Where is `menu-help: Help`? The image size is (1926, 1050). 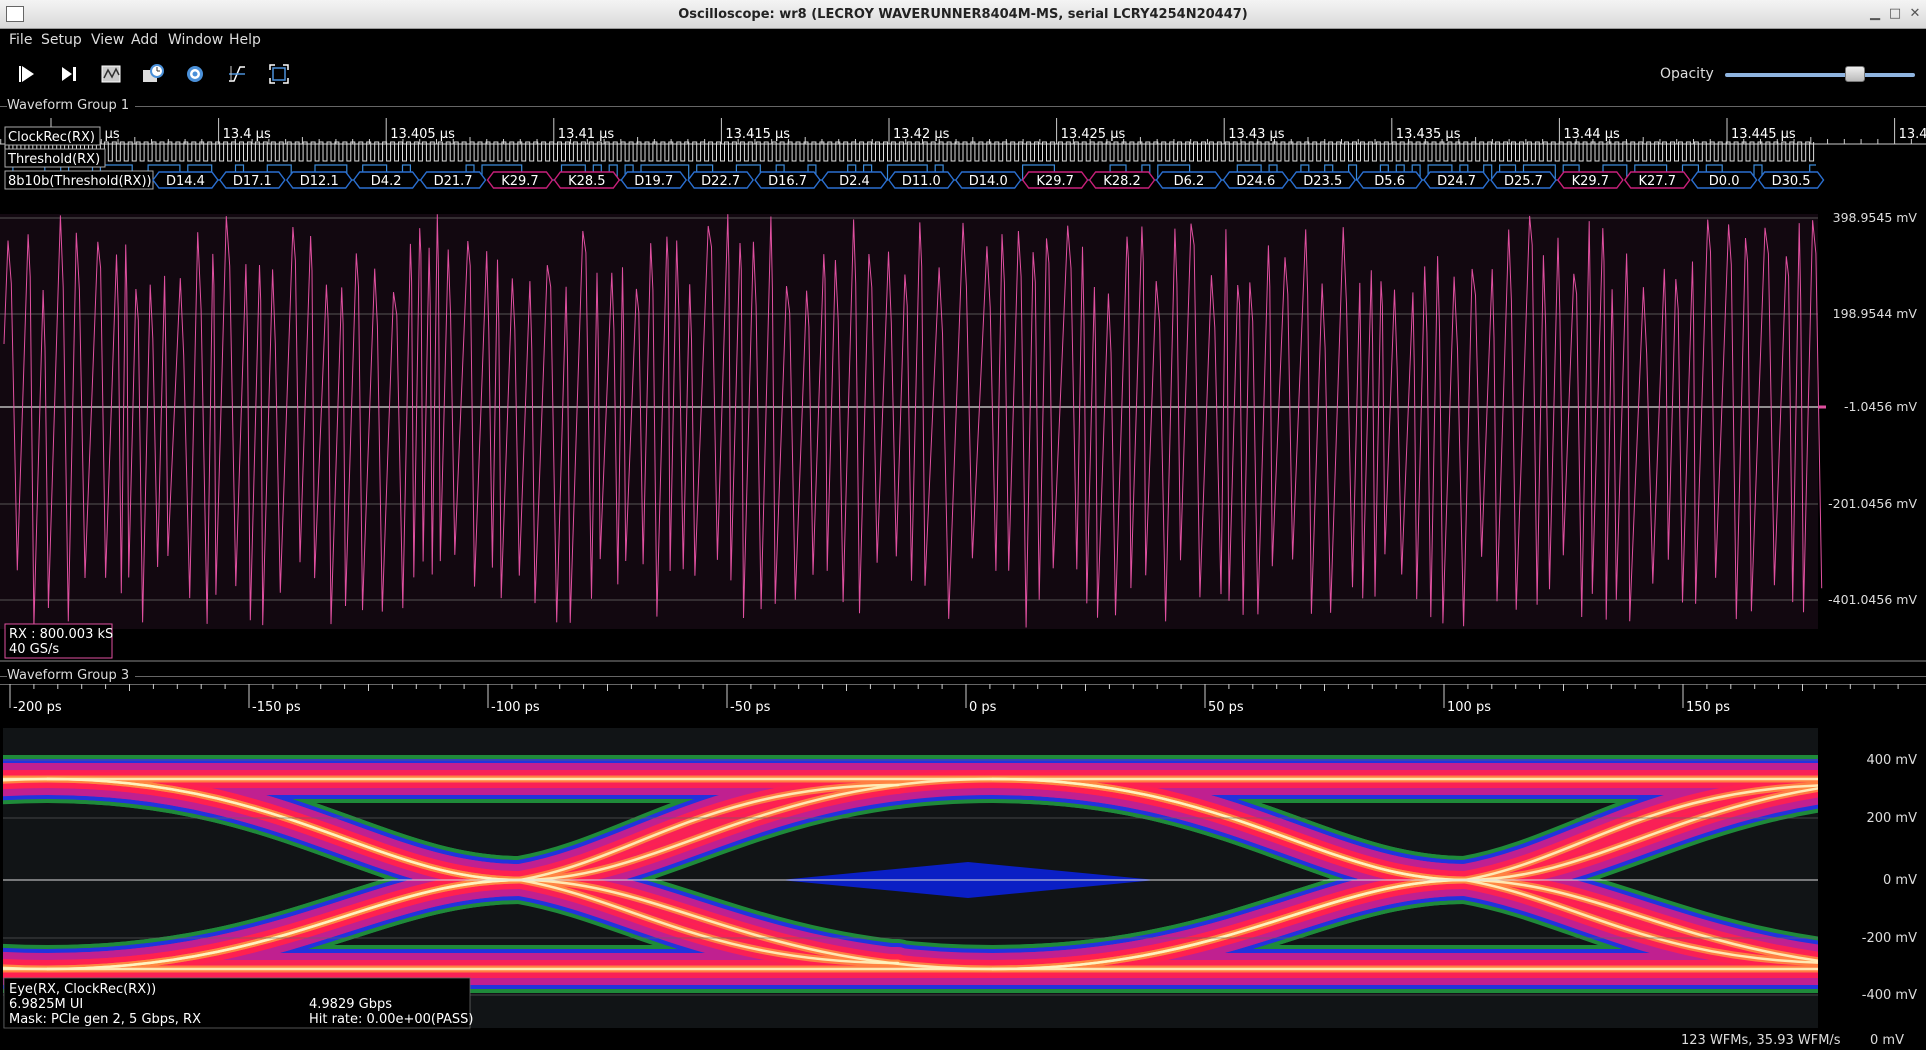 menu-help: Help is located at coordinates (245, 40).